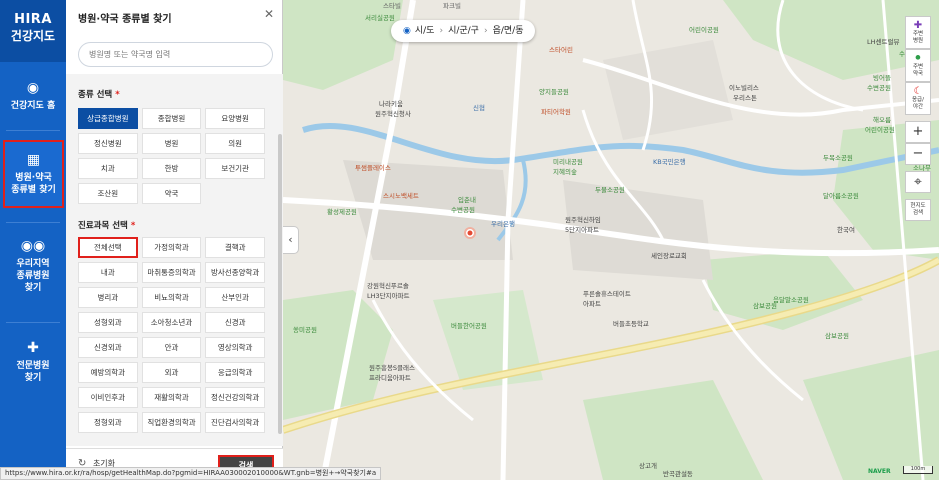  Describe the element at coordinates (503, 224) in the screenshot. I see `map-place-label: 우리은행` at that location.